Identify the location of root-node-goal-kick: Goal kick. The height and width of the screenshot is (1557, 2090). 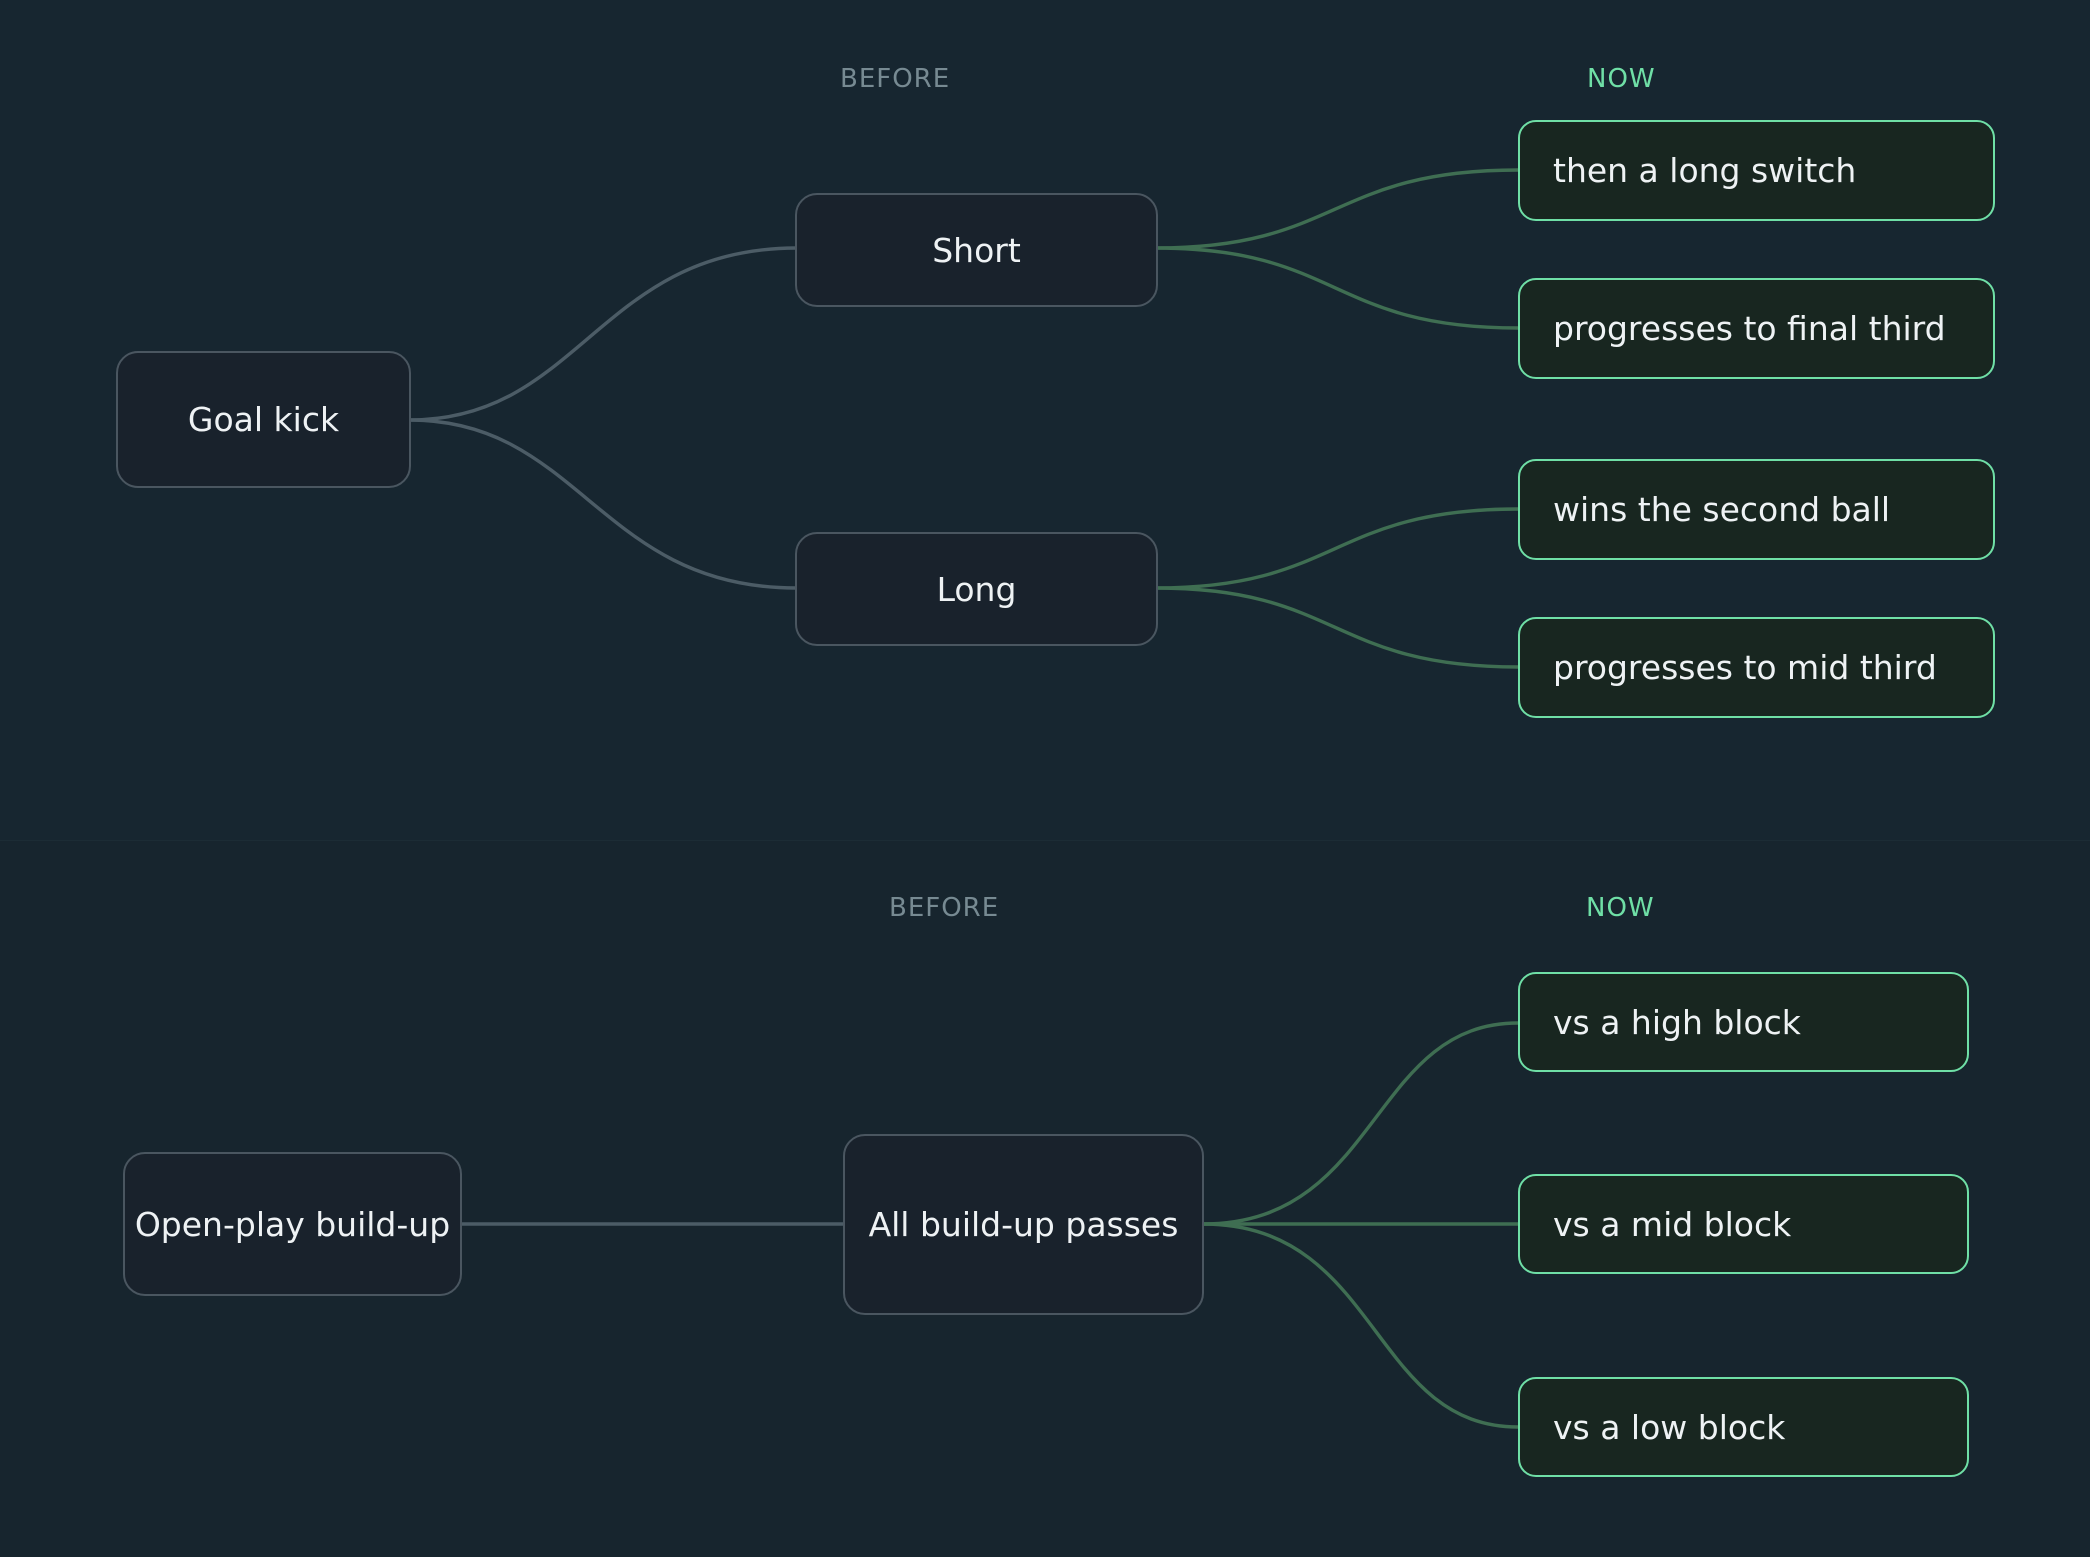
(263, 419).